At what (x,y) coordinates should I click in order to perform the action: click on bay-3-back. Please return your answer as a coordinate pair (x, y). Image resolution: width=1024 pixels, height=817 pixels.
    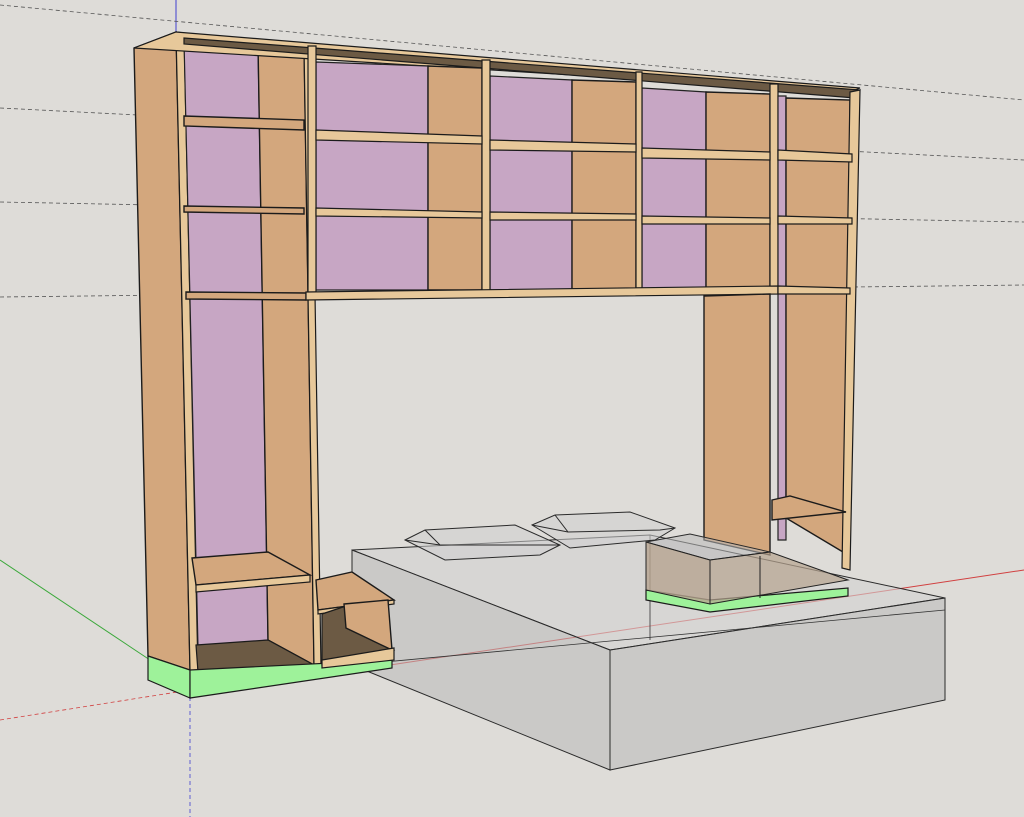
    Looking at the image, I should click on (674, 189).